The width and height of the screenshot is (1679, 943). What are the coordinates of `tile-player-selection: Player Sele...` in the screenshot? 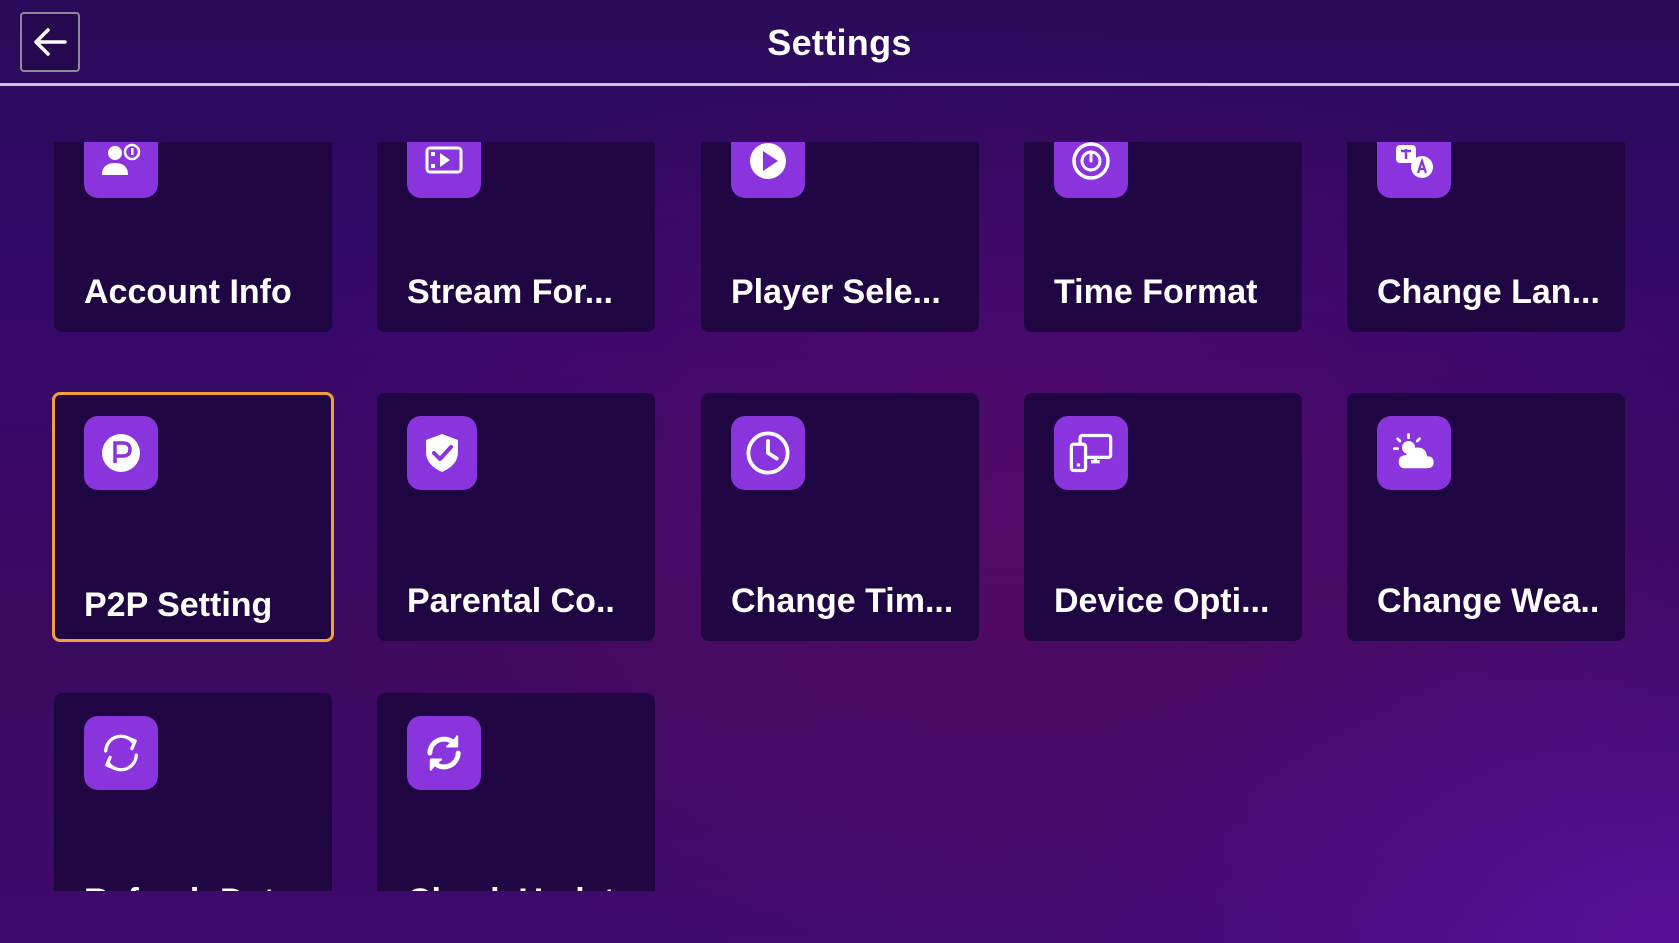 It's located at (840, 237).